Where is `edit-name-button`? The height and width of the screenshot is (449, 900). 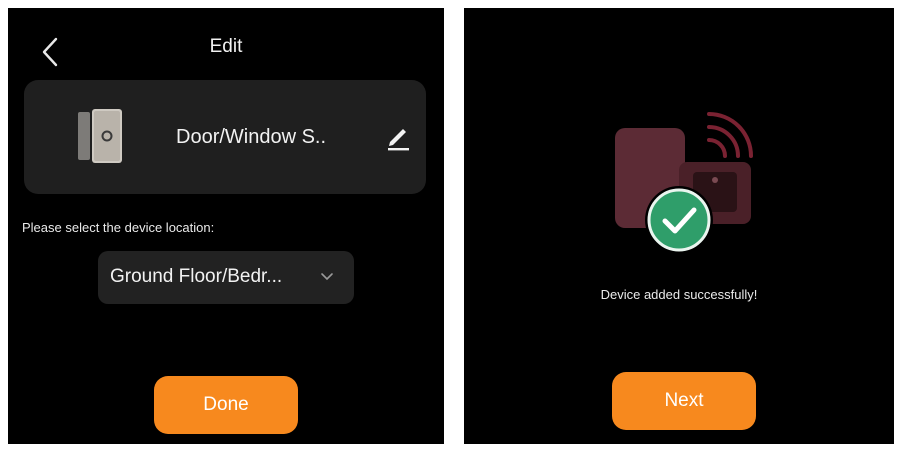
edit-name-button is located at coordinates (398, 137).